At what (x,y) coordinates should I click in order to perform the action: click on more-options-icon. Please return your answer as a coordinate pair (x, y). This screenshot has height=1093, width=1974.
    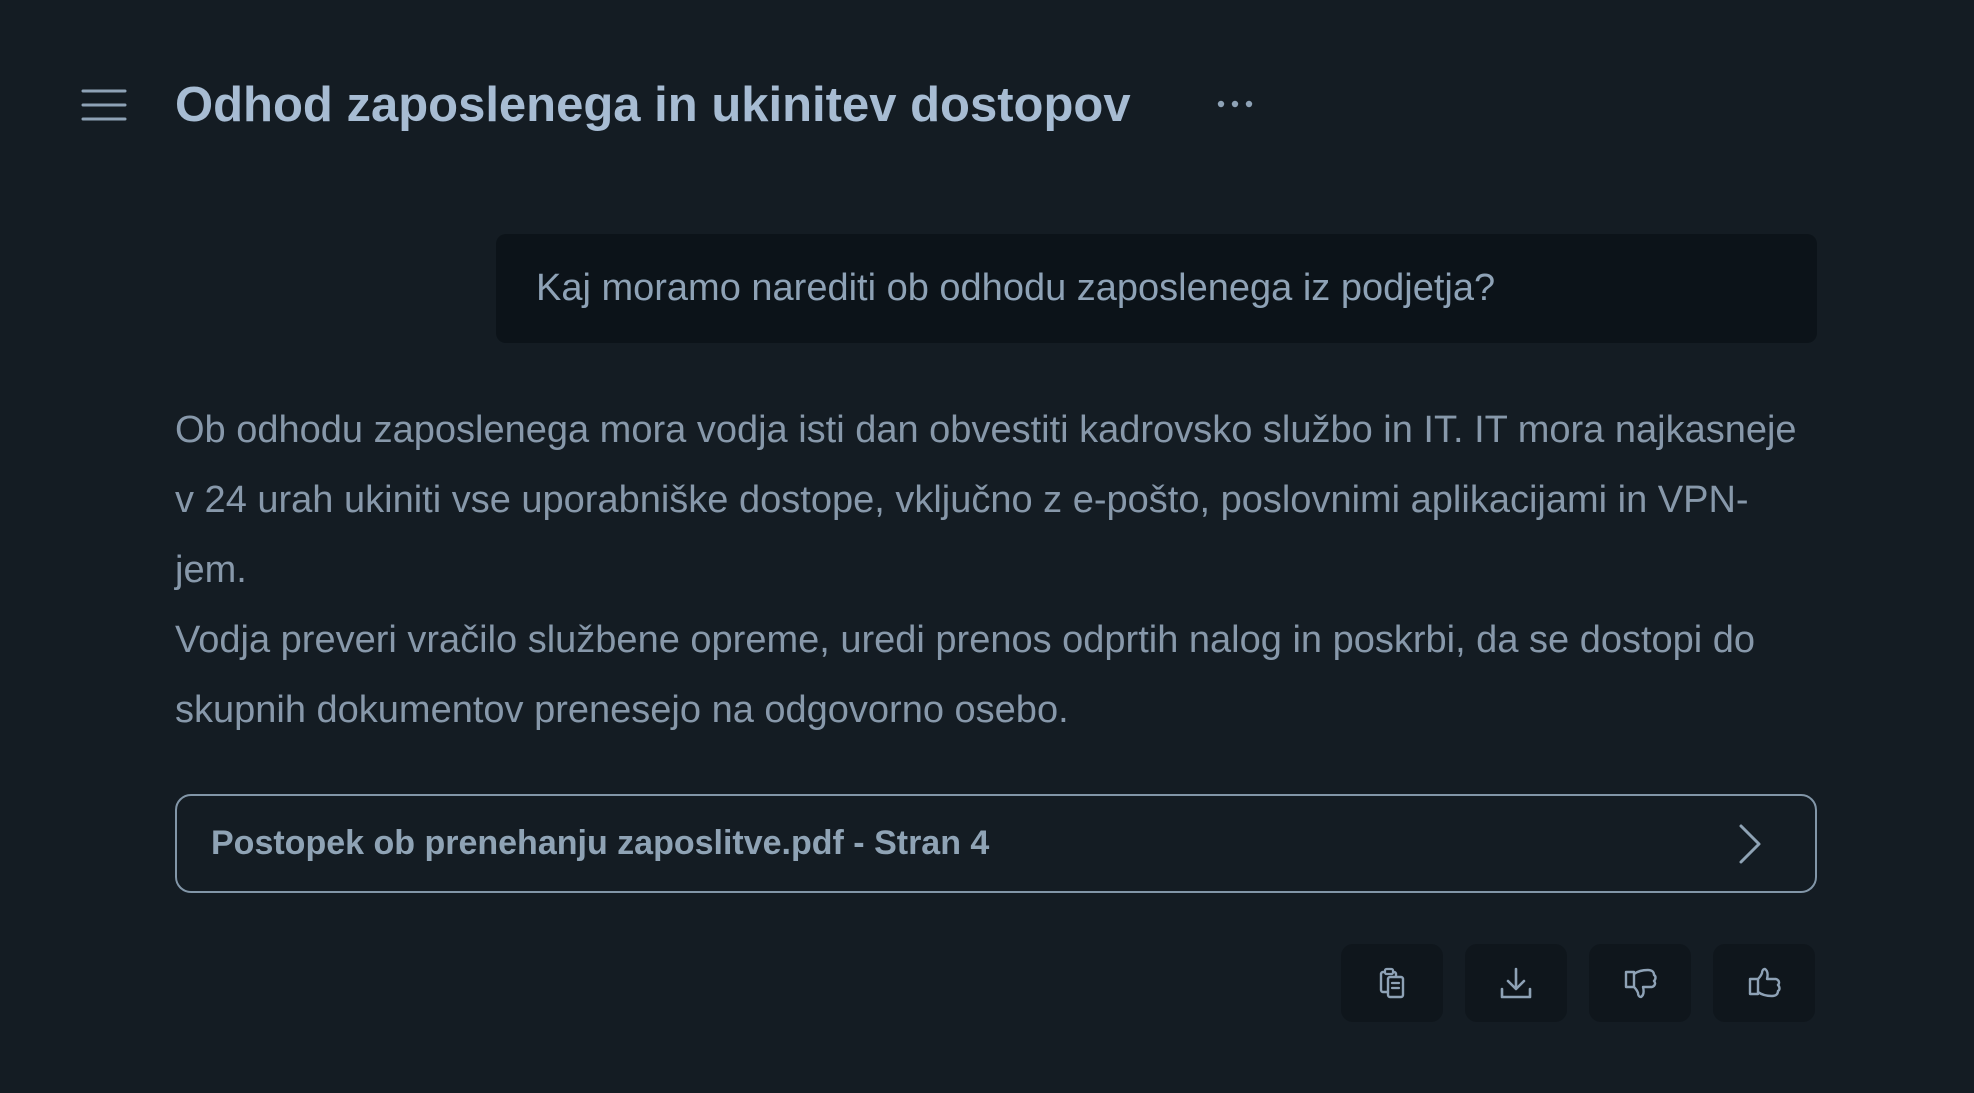
    Looking at the image, I should click on (1235, 104).